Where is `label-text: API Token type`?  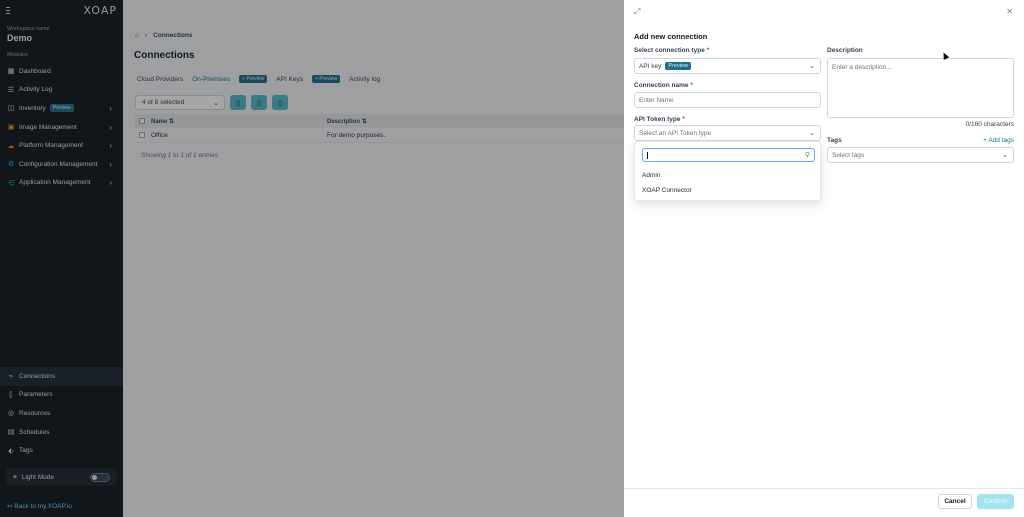 label-text: API Token type is located at coordinates (657, 119).